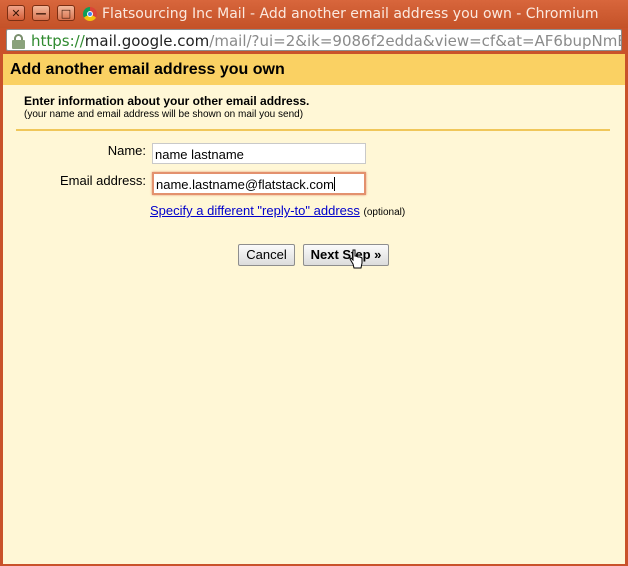  What do you see at coordinates (266, 255) in the screenshot?
I see `cancel-button: Cancel` at bounding box center [266, 255].